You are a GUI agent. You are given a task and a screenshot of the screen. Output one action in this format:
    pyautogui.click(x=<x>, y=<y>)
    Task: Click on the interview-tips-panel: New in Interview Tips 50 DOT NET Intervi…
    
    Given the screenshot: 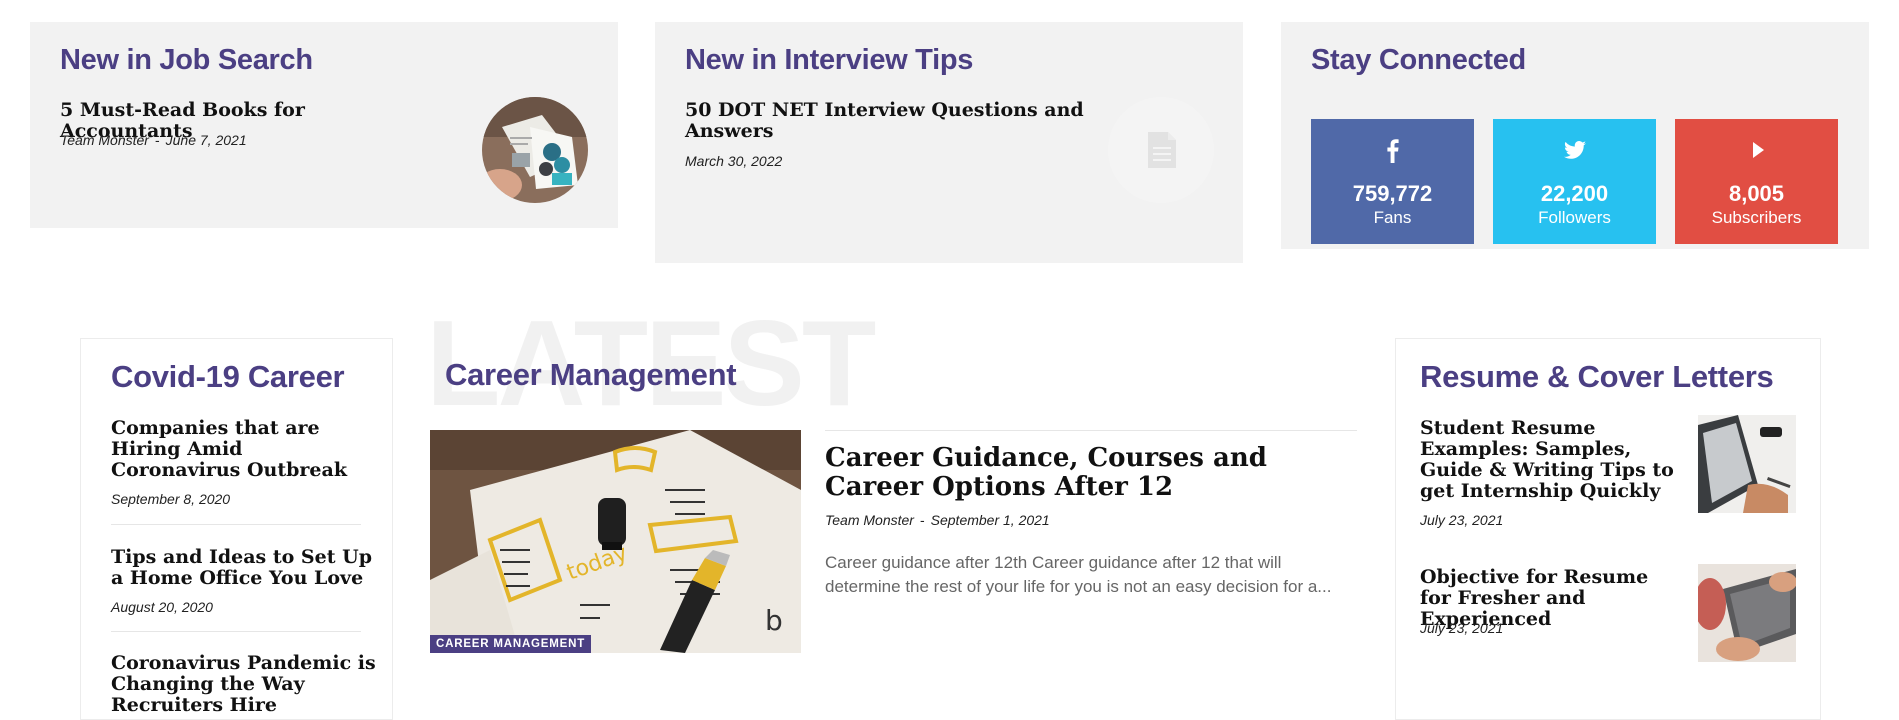 What is the action you would take?
    pyautogui.click(x=949, y=142)
    